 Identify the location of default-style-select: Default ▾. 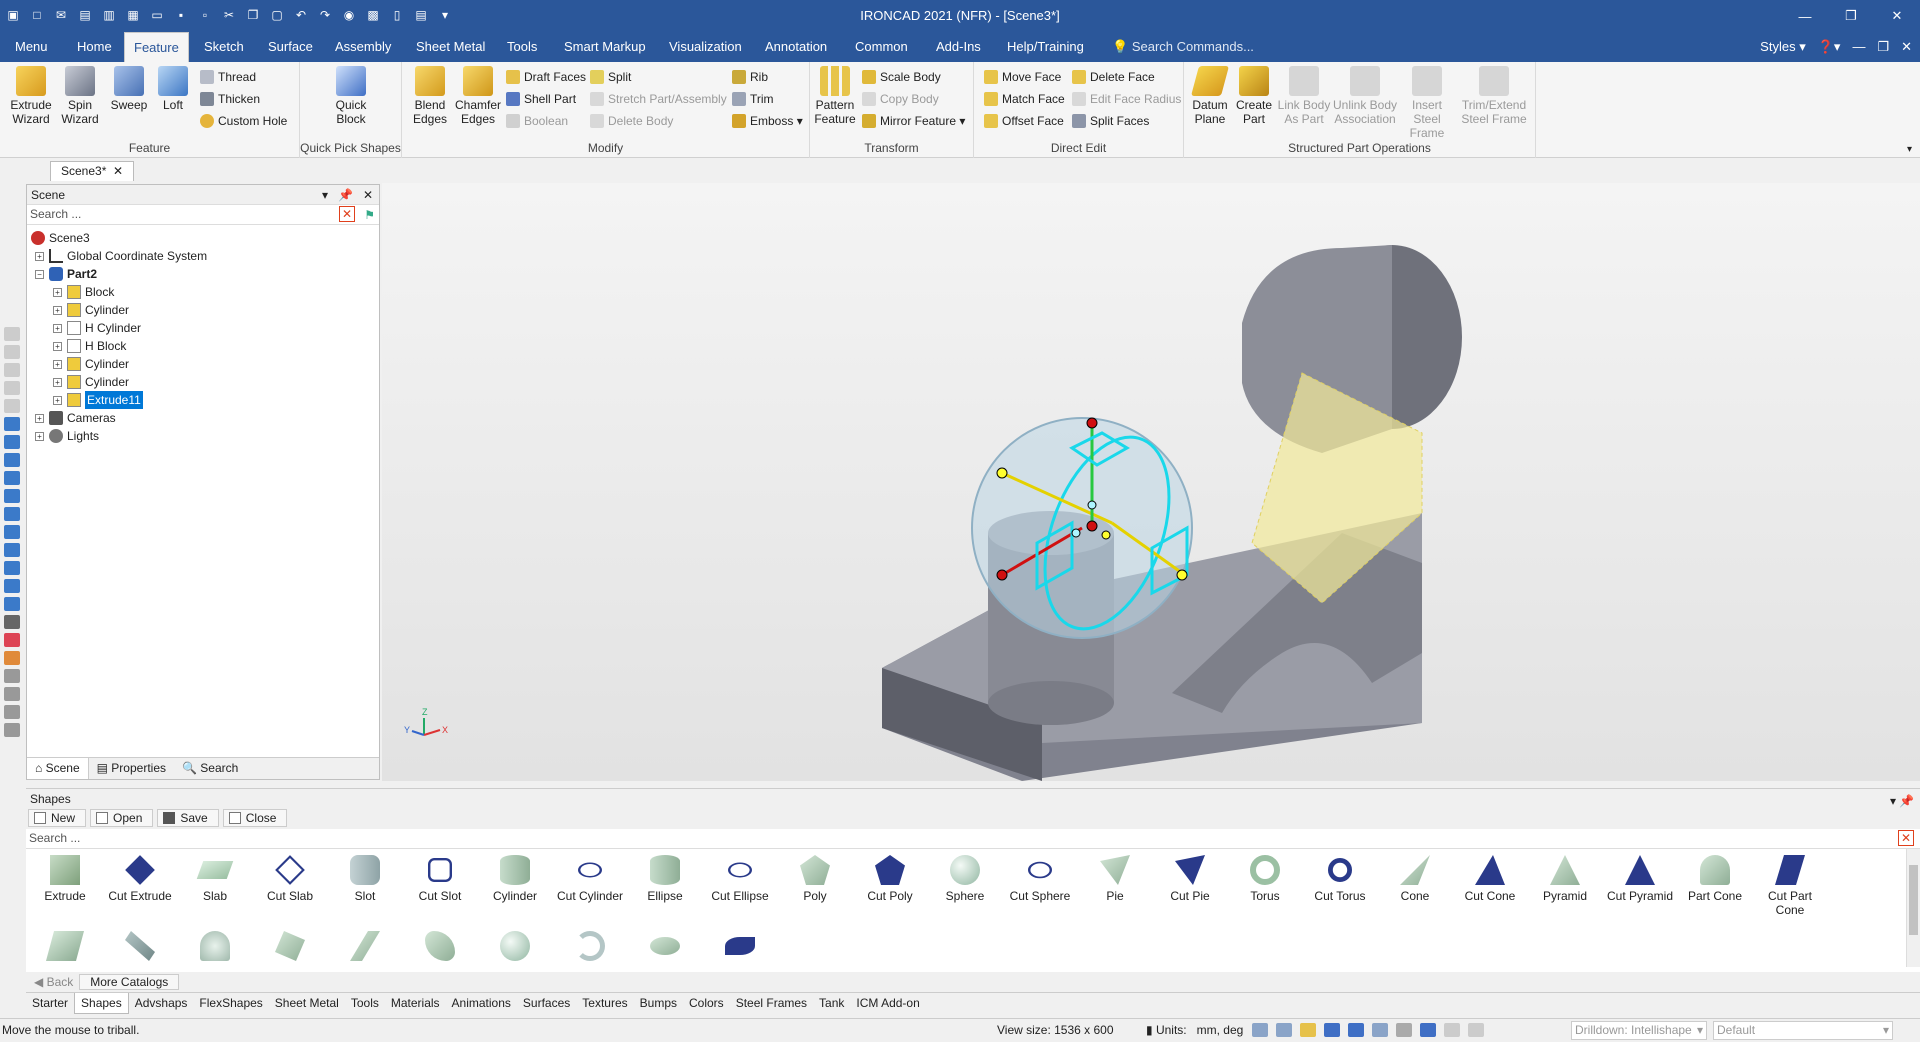
(1803, 1030).